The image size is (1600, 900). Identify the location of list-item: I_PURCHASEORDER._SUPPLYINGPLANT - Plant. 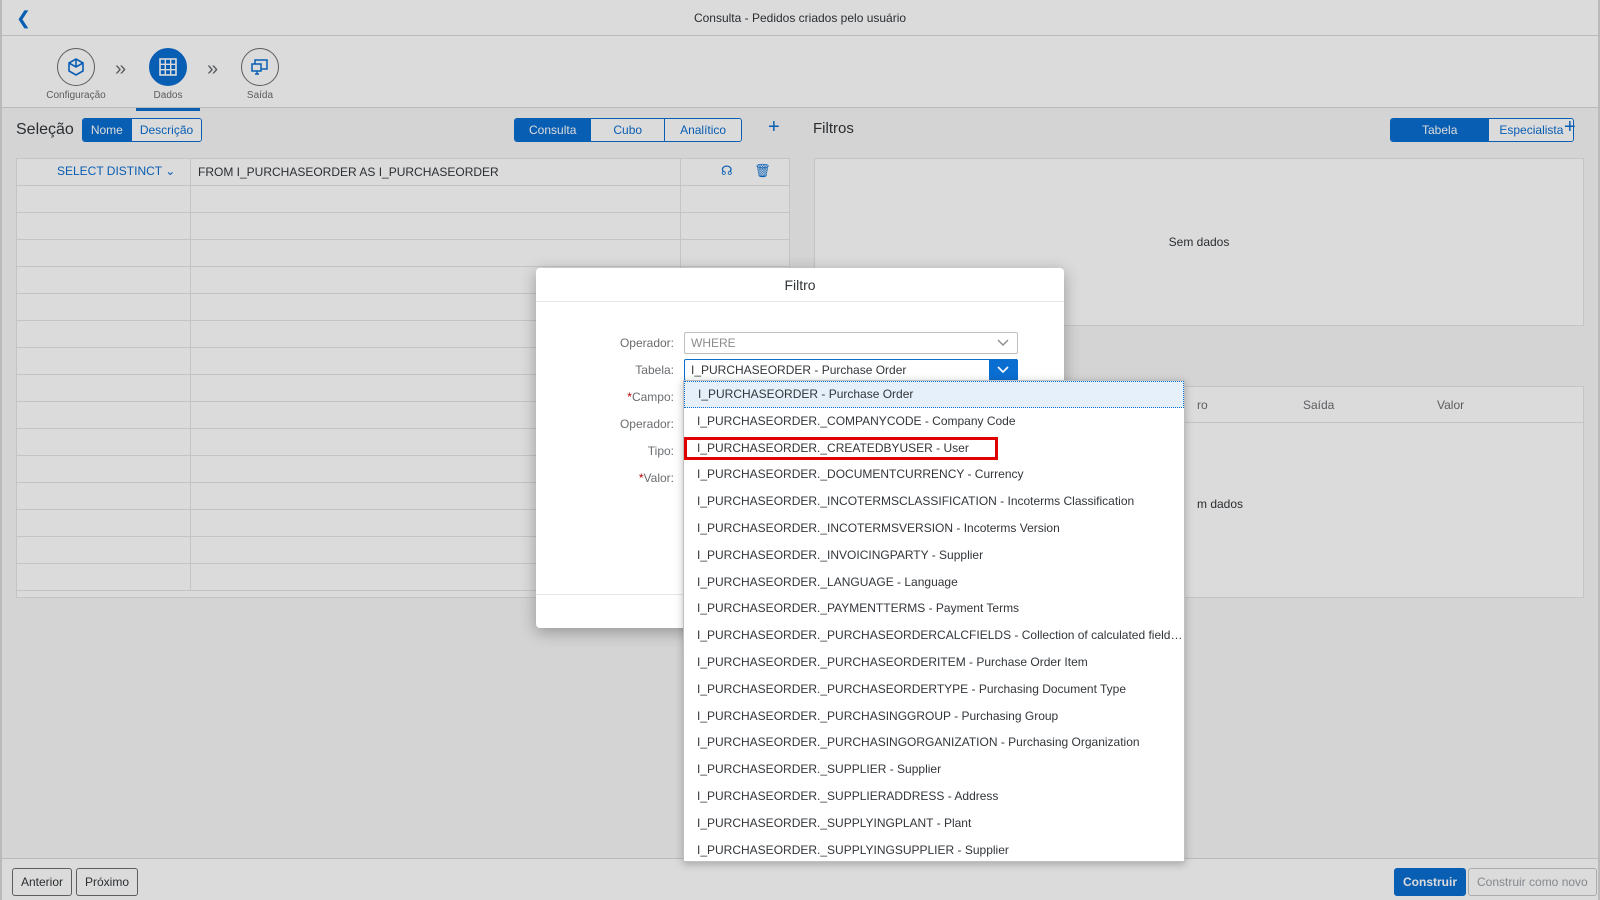
(934, 823).